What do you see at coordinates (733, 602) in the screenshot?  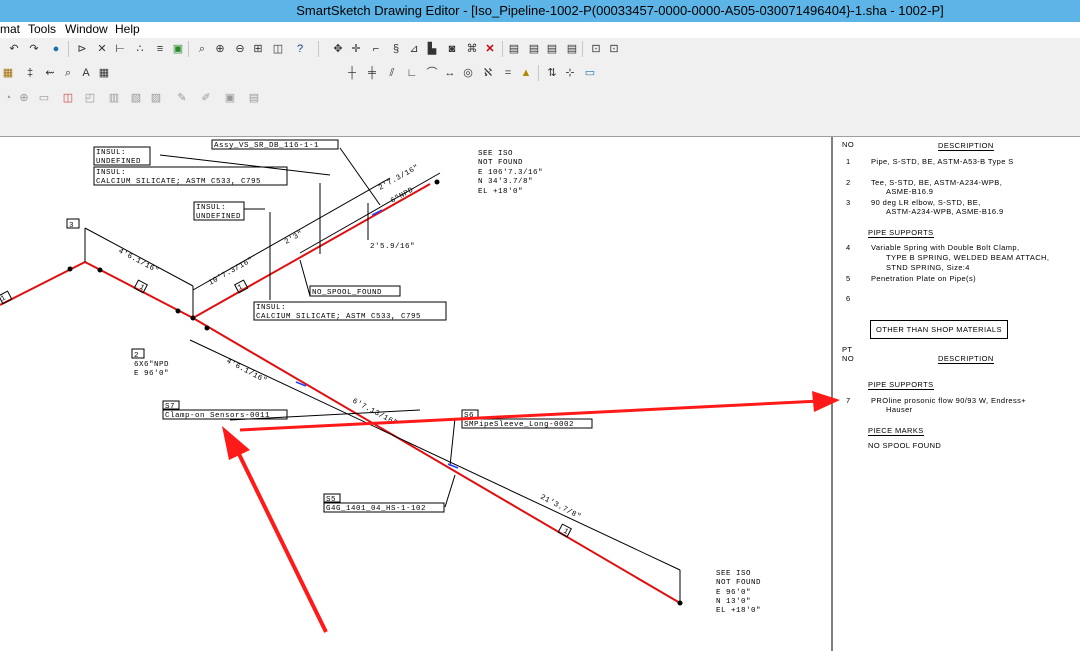 I see `svg-text: N 13'0"` at bounding box center [733, 602].